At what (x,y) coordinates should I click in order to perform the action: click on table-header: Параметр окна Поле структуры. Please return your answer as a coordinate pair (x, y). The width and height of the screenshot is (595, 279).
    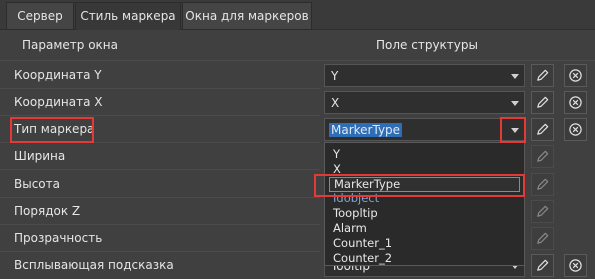
    Looking at the image, I should click on (297, 45).